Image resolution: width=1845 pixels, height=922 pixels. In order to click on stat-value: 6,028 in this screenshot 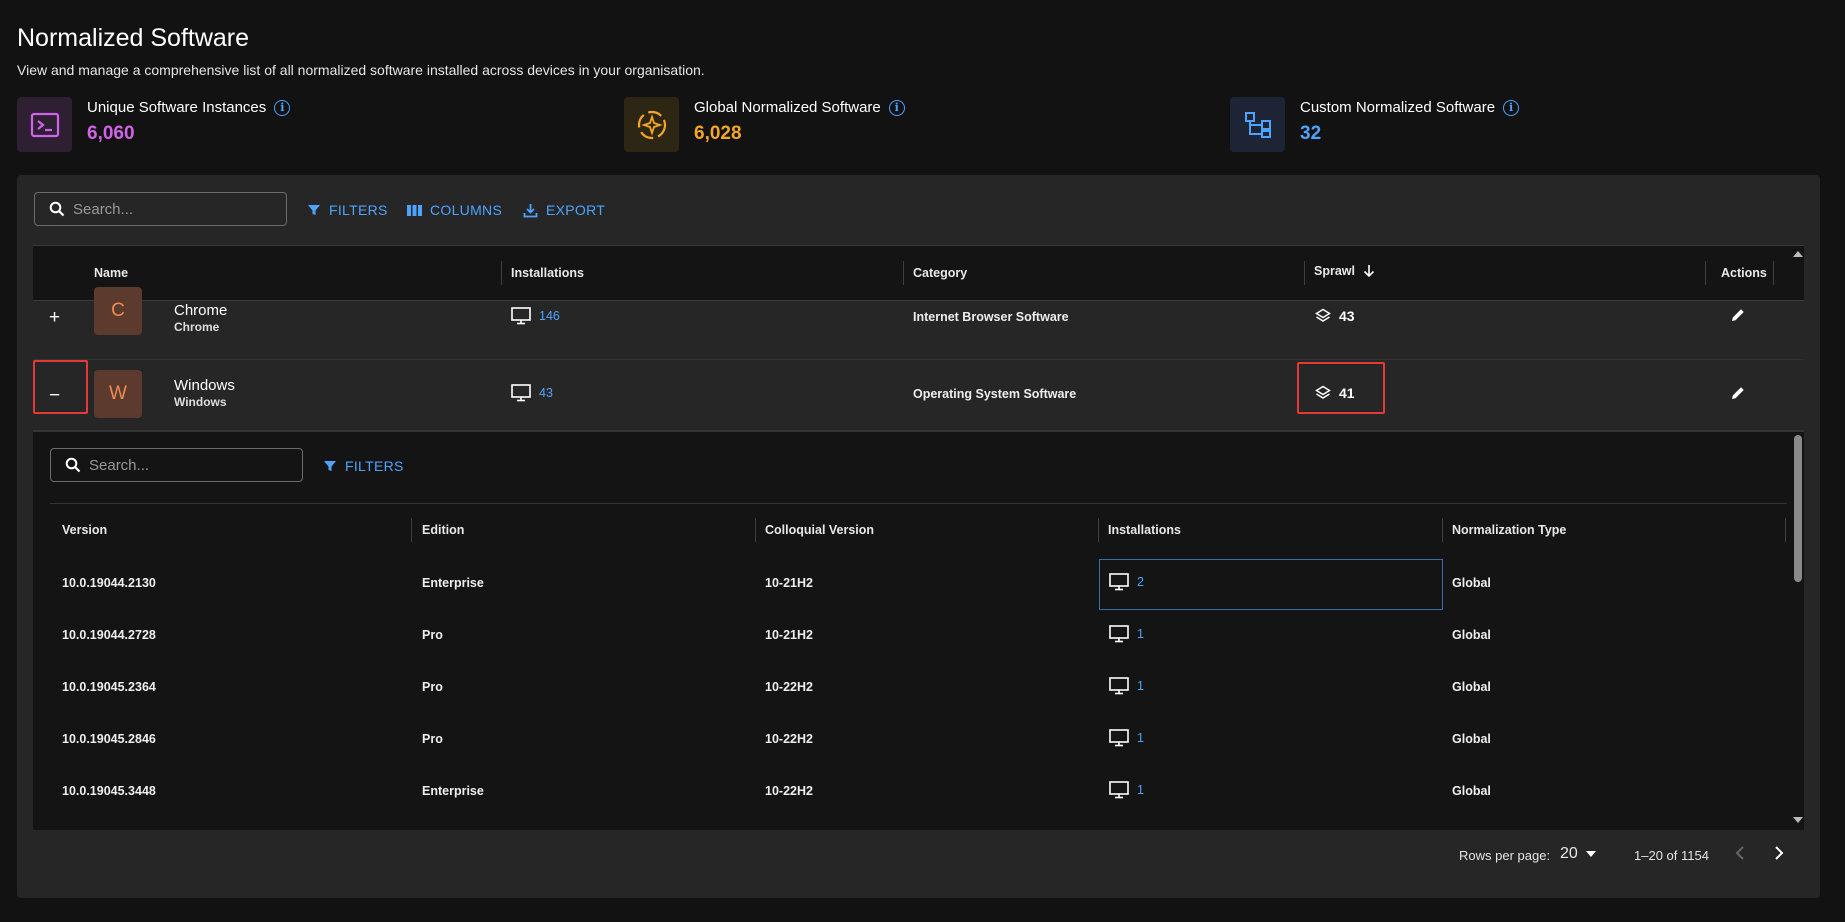, I will do `click(718, 133)`.